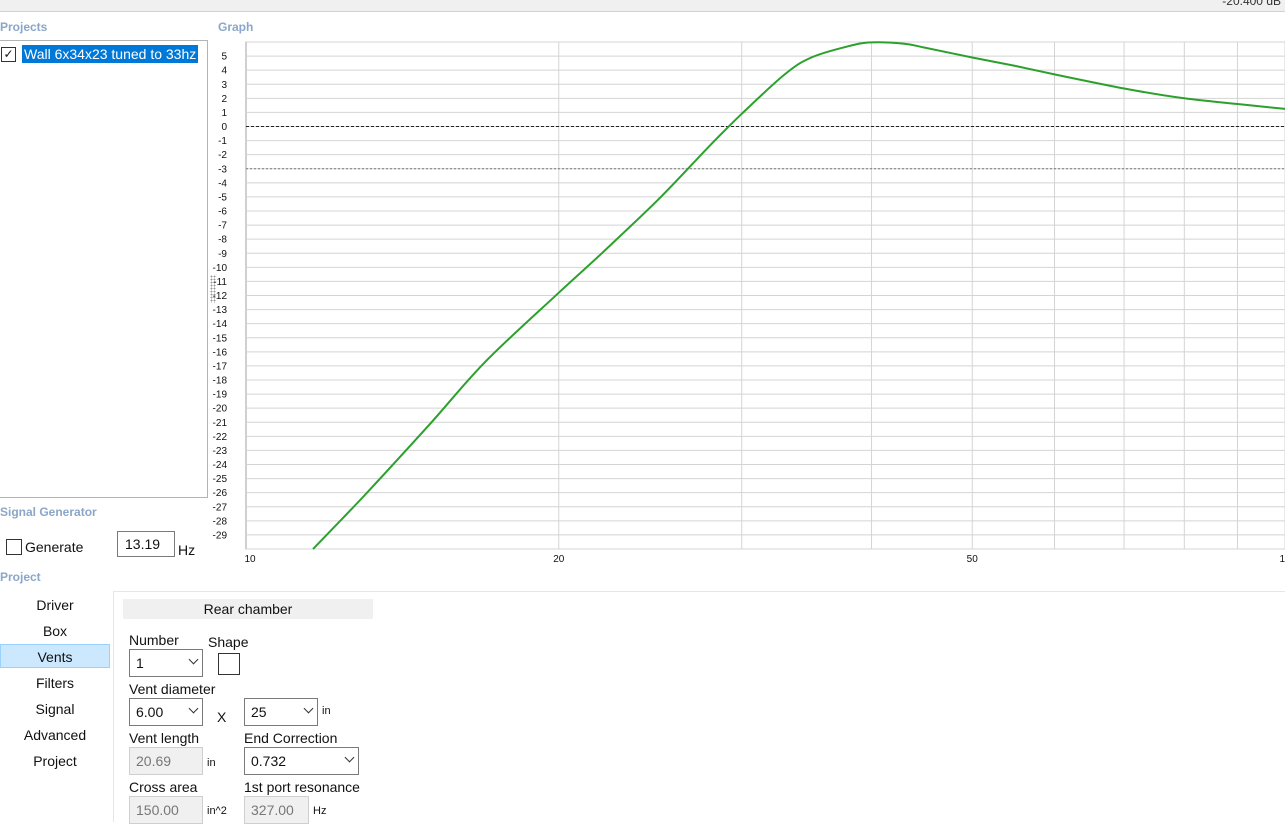 The width and height of the screenshot is (1285, 824). What do you see at coordinates (220, 296) in the screenshot?
I see `y-tick-label: -12` at bounding box center [220, 296].